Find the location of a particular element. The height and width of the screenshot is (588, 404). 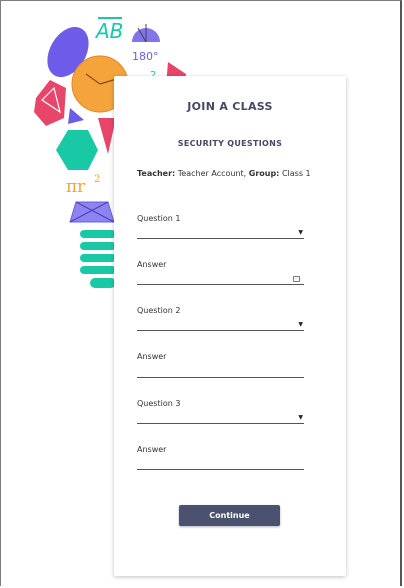

pi-sup-text: 2 is located at coordinates (97, 179).